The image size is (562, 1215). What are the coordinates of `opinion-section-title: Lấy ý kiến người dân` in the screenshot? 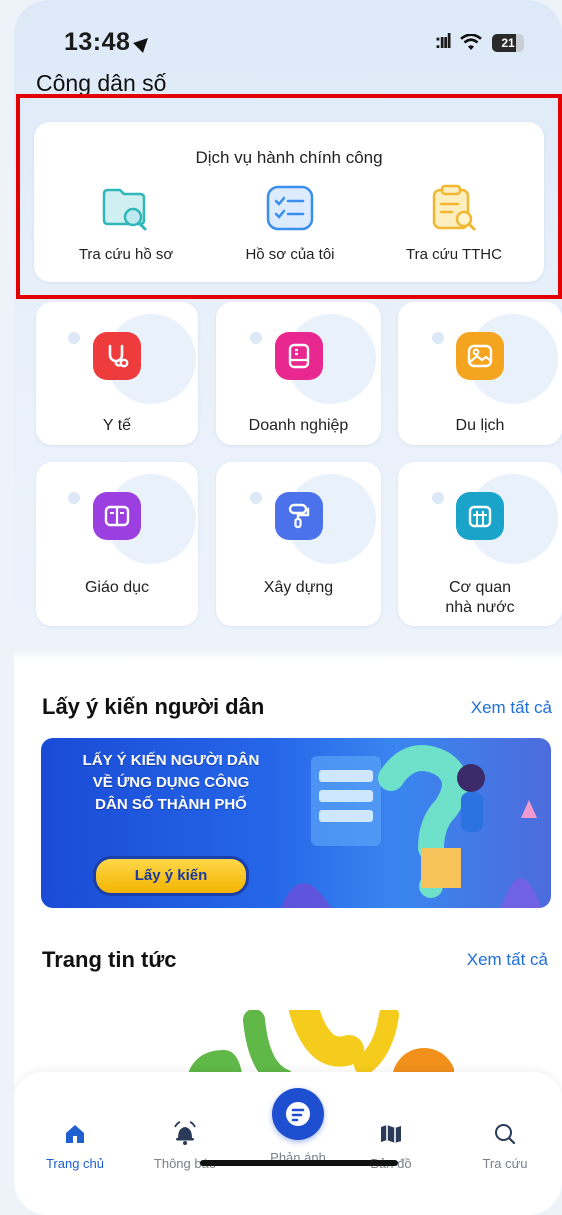 It's located at (153, 706).